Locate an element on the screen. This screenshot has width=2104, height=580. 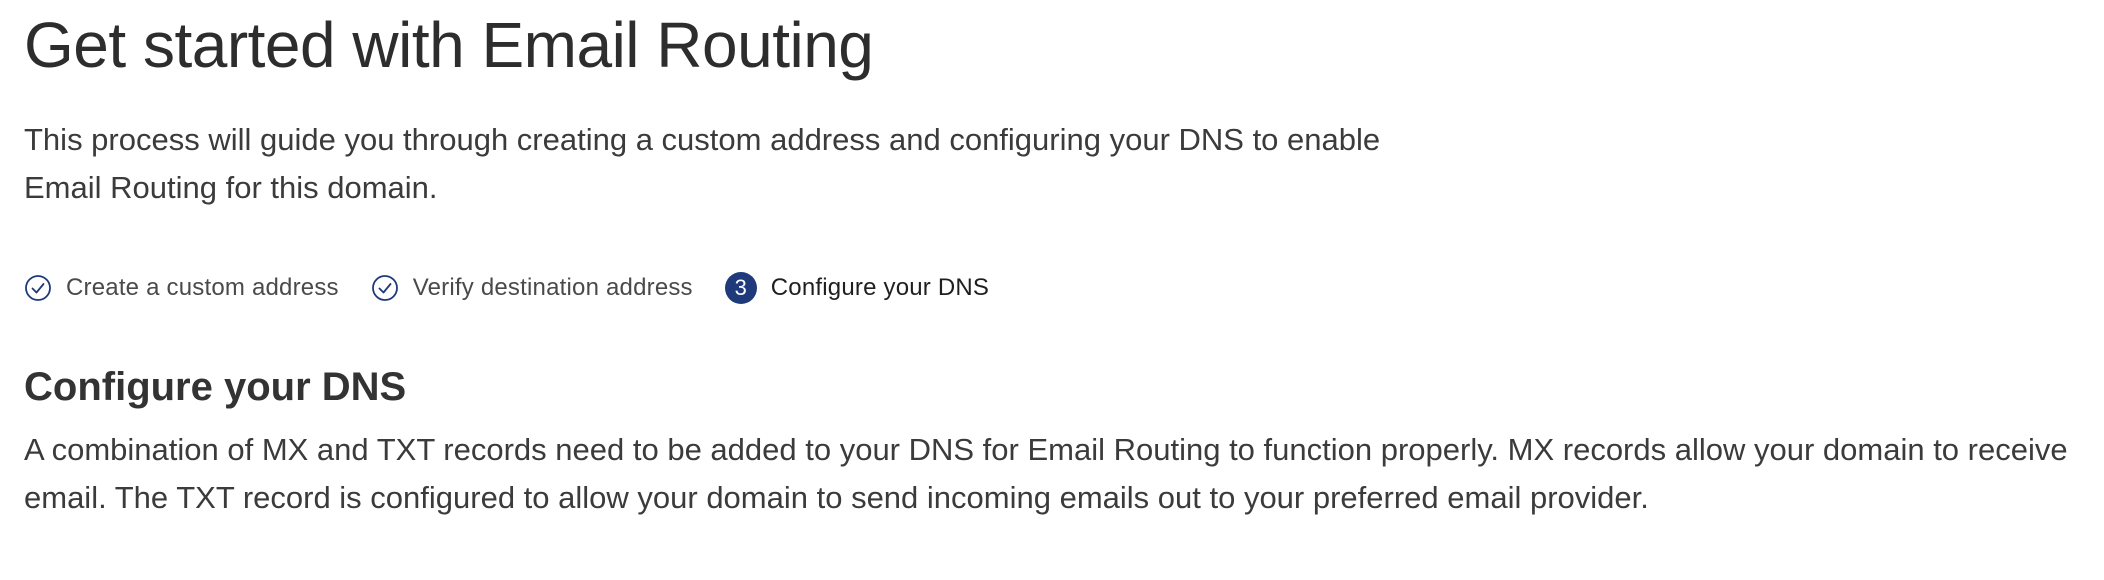
step-verify-destination-address: Verify destination address is located at coordinates (532, 288).